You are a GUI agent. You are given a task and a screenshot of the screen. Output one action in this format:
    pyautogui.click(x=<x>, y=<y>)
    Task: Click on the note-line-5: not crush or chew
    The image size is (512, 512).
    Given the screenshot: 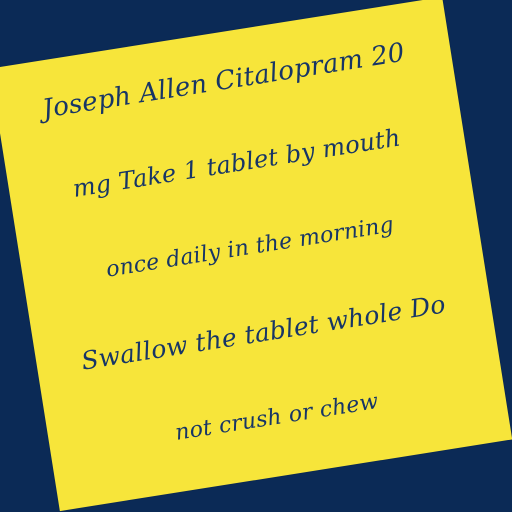 What is the action you would take?
    pyautogui.click(x=277, y=417)
    